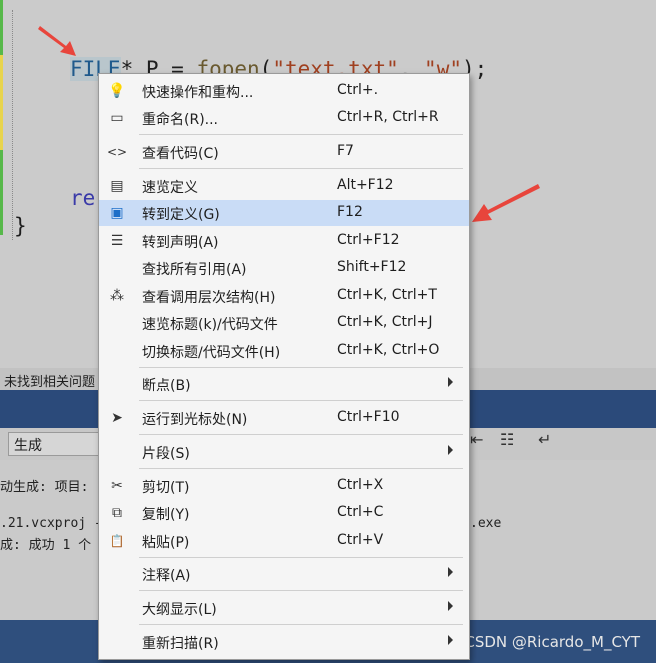 The width and height of the screenshot is (656, 663). Describe the element at coordinates (166, 576) in the screenshot. I see `menu-item-label: 注释(A)` at that location.